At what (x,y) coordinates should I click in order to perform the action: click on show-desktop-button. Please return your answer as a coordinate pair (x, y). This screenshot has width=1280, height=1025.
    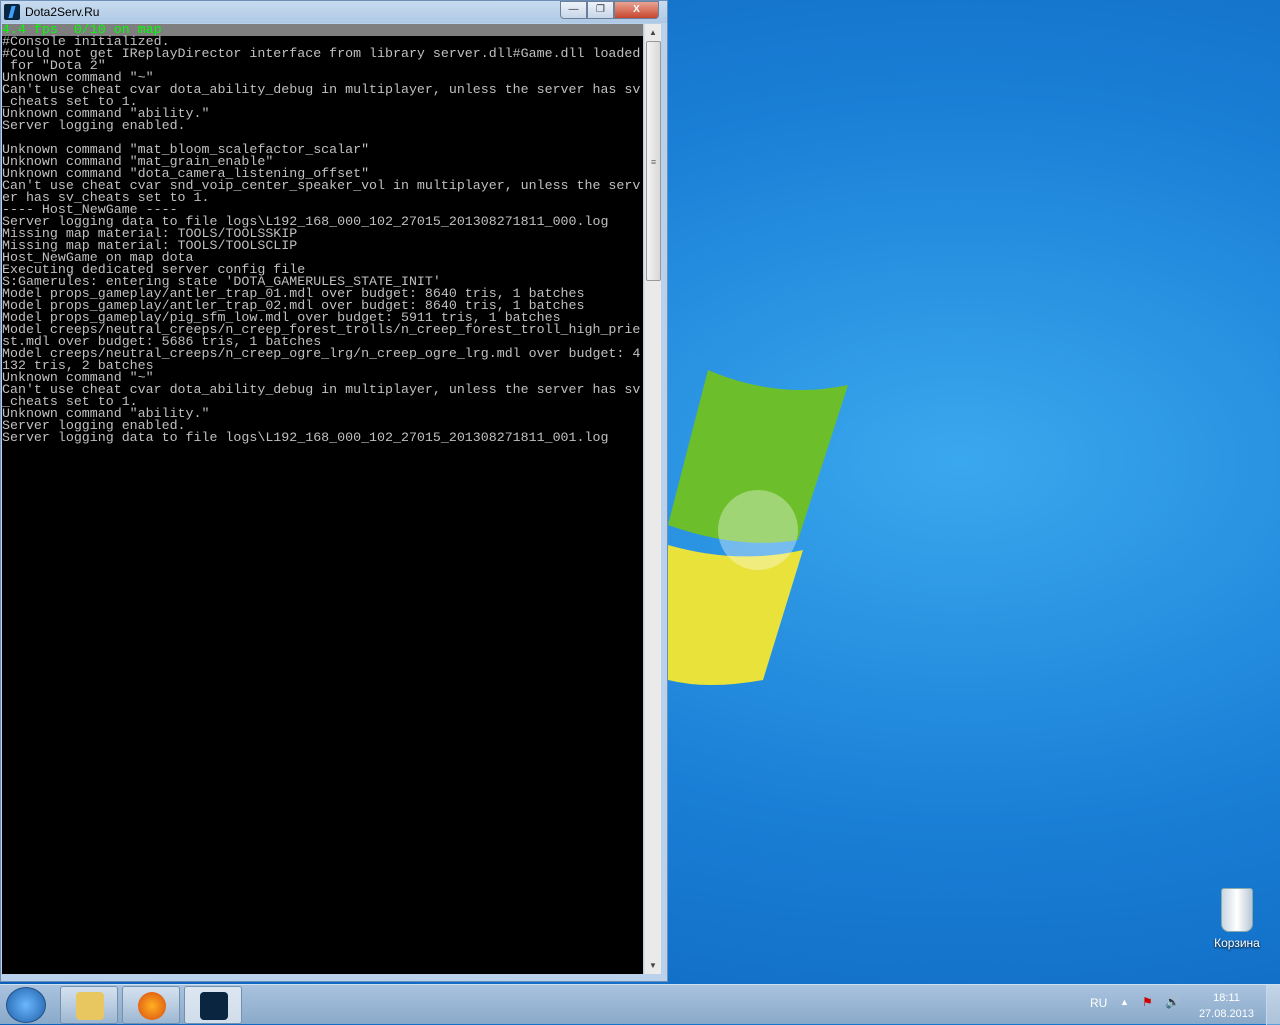
    Looking at the image, I should click on (1273, 1005).